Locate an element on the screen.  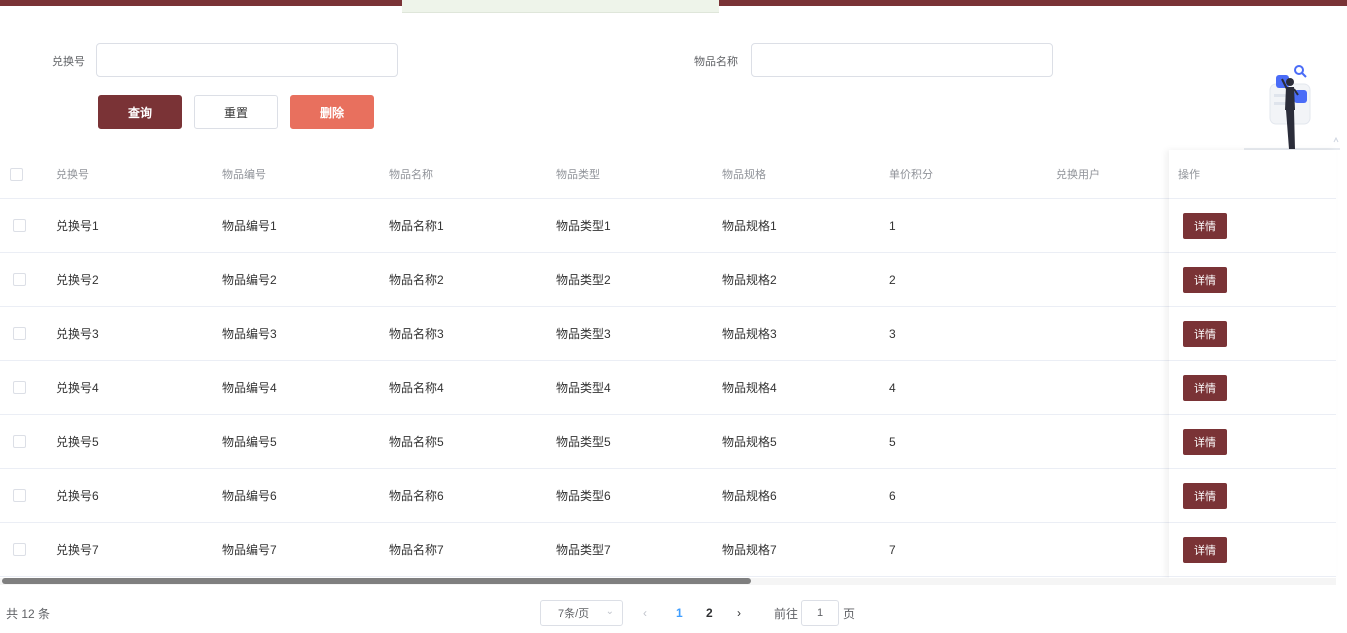
item-type-cell: 物品类型5 is located at coordinates (583, 442).